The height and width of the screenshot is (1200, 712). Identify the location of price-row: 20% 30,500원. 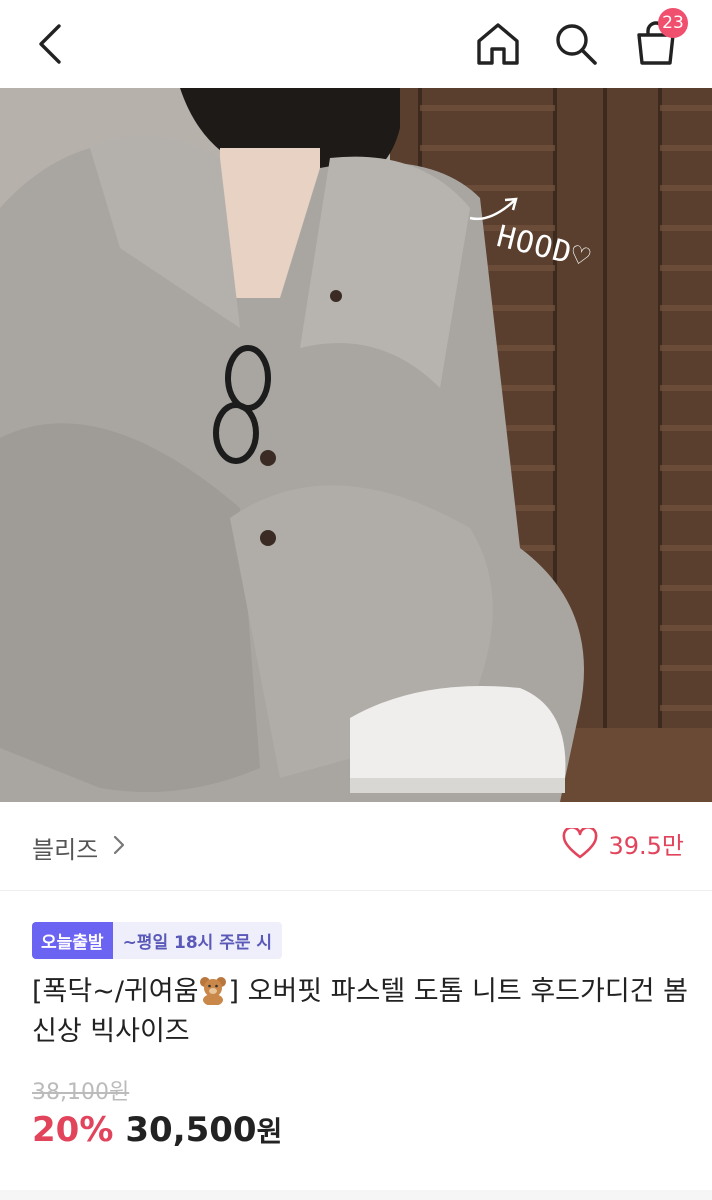
(157, 1130).